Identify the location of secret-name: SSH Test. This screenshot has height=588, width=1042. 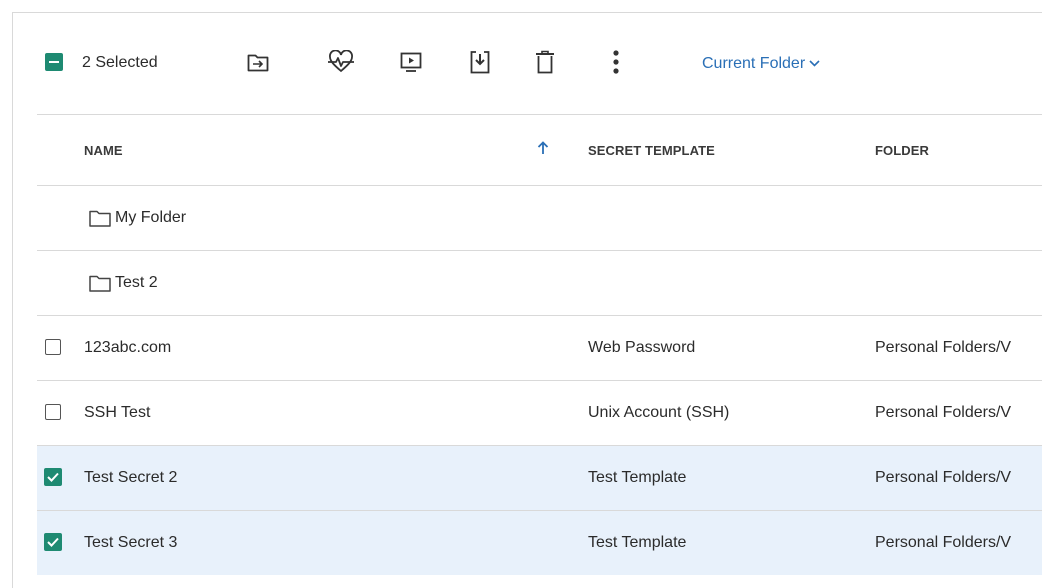
(117, 413).